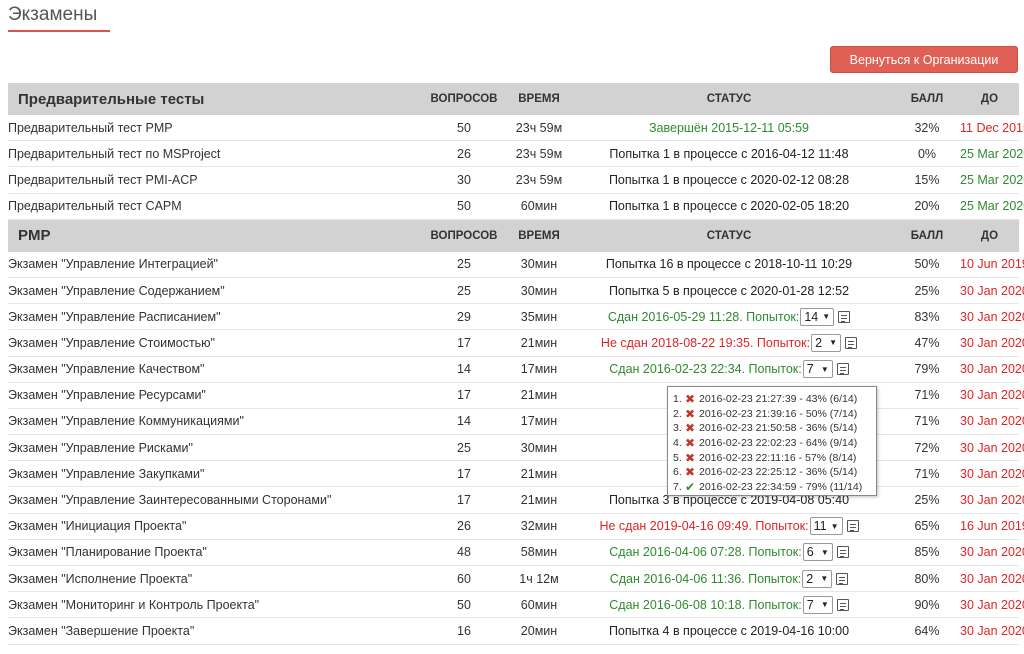  What do you see at coordinates (729, 290) in the screenshot?
I see `status-text: Попытка 5 в процессе с 2020-01-28 12:52` at bounding box center [729, 290].